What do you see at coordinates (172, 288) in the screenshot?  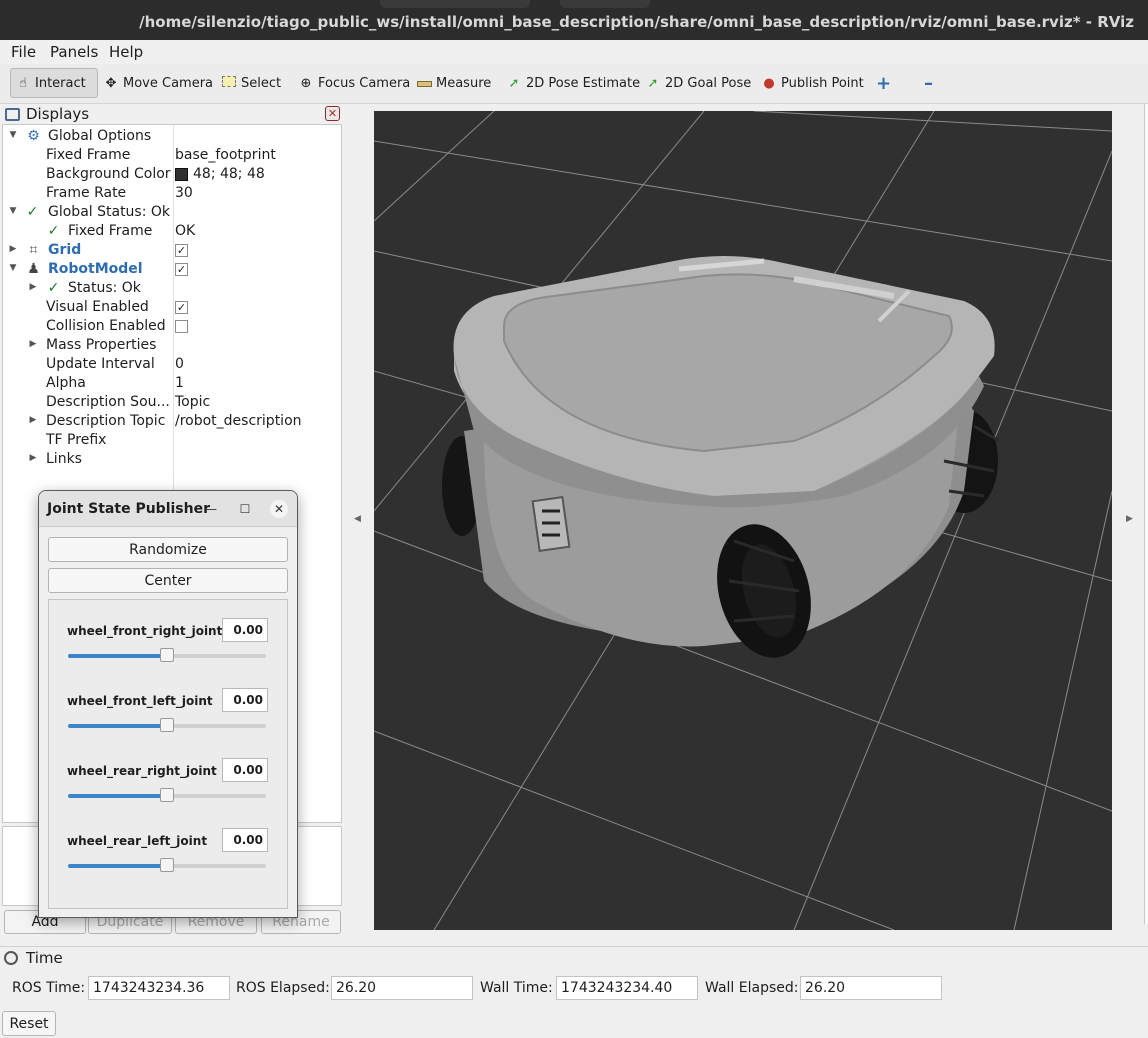 I see `tree-row-robot-status: ▶ ✓ Status: Ok` at bounding box center [172, 288].